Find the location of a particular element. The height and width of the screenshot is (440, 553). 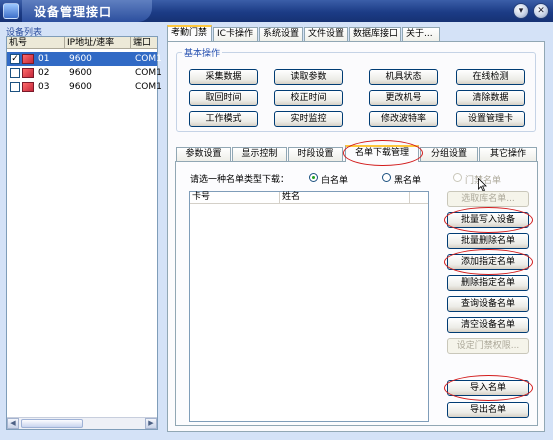

online-check-button: 在线检测 is located at coordinates (490, 77).